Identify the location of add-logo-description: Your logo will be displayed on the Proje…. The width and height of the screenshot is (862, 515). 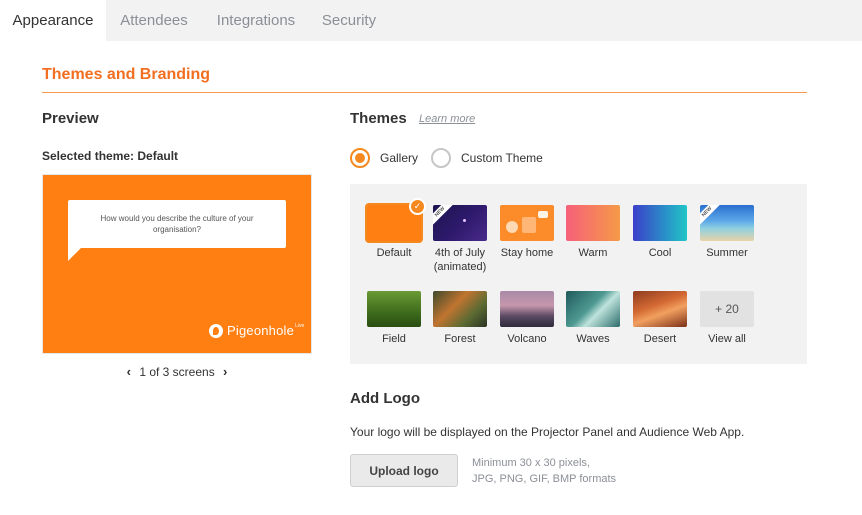
(547, 432).